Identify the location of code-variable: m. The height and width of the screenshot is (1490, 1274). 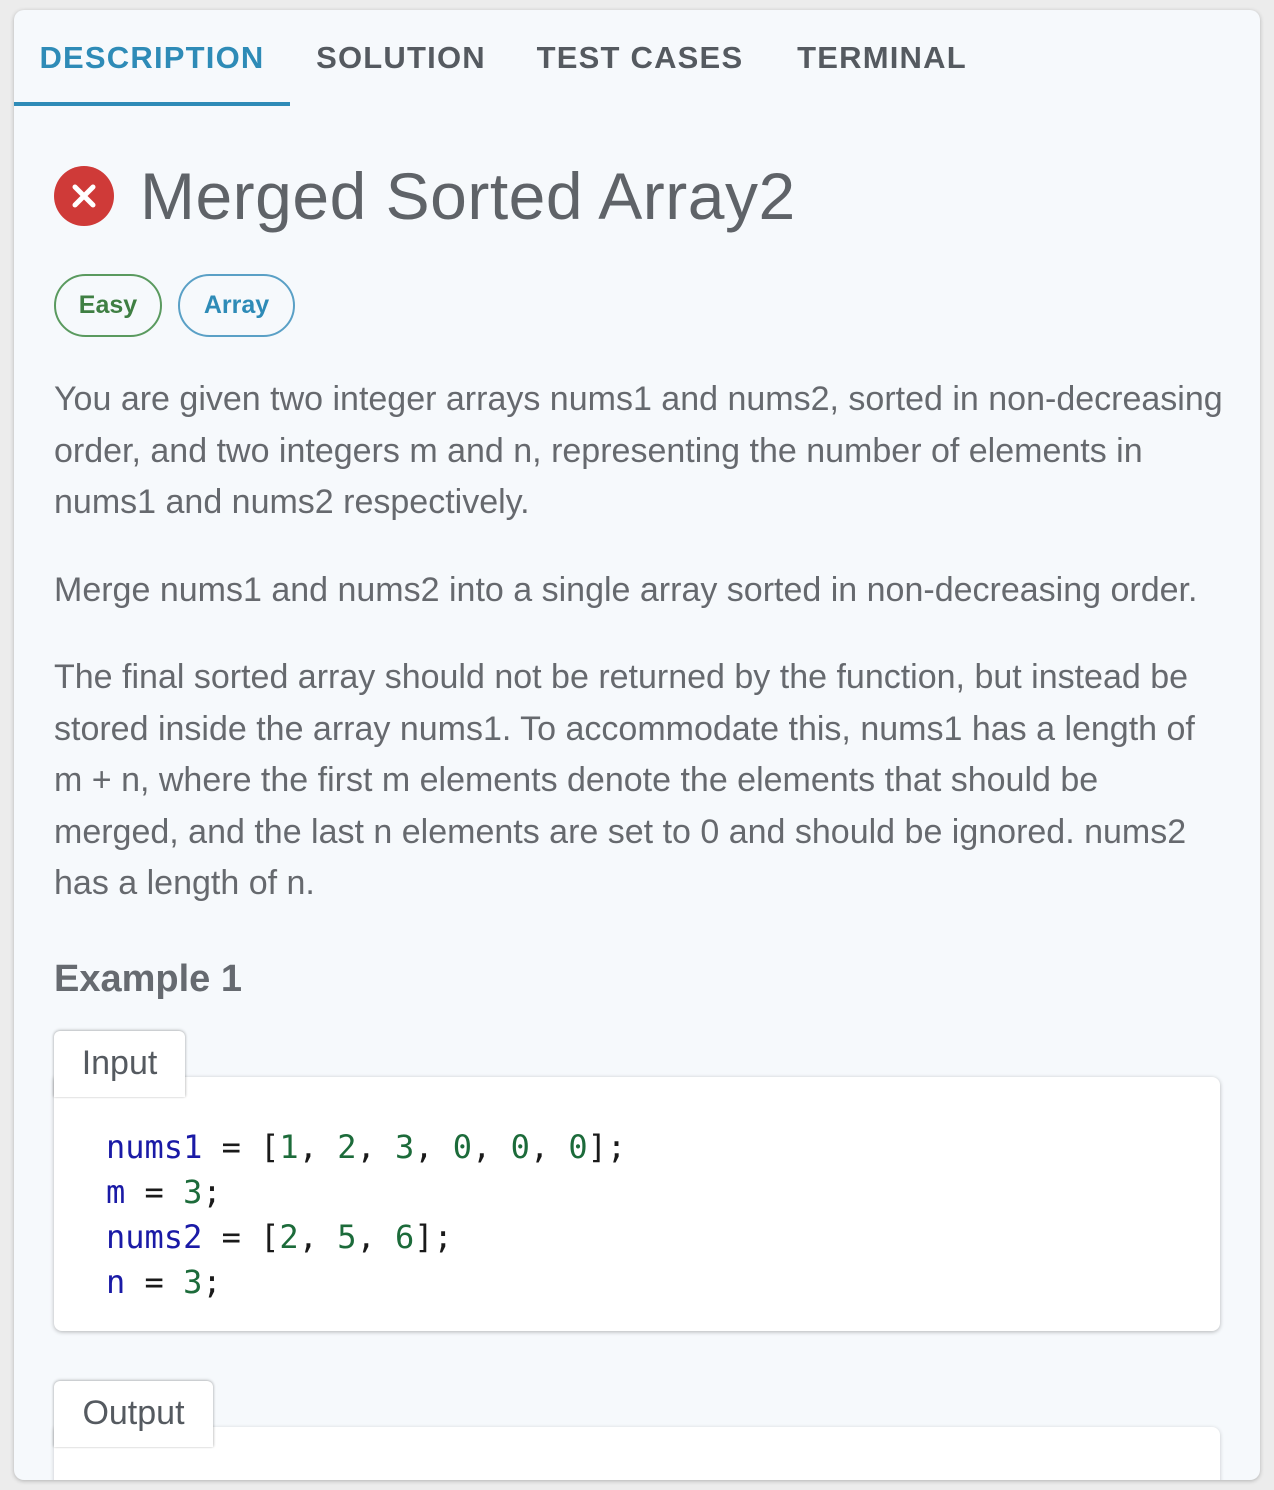
(116, 1191).